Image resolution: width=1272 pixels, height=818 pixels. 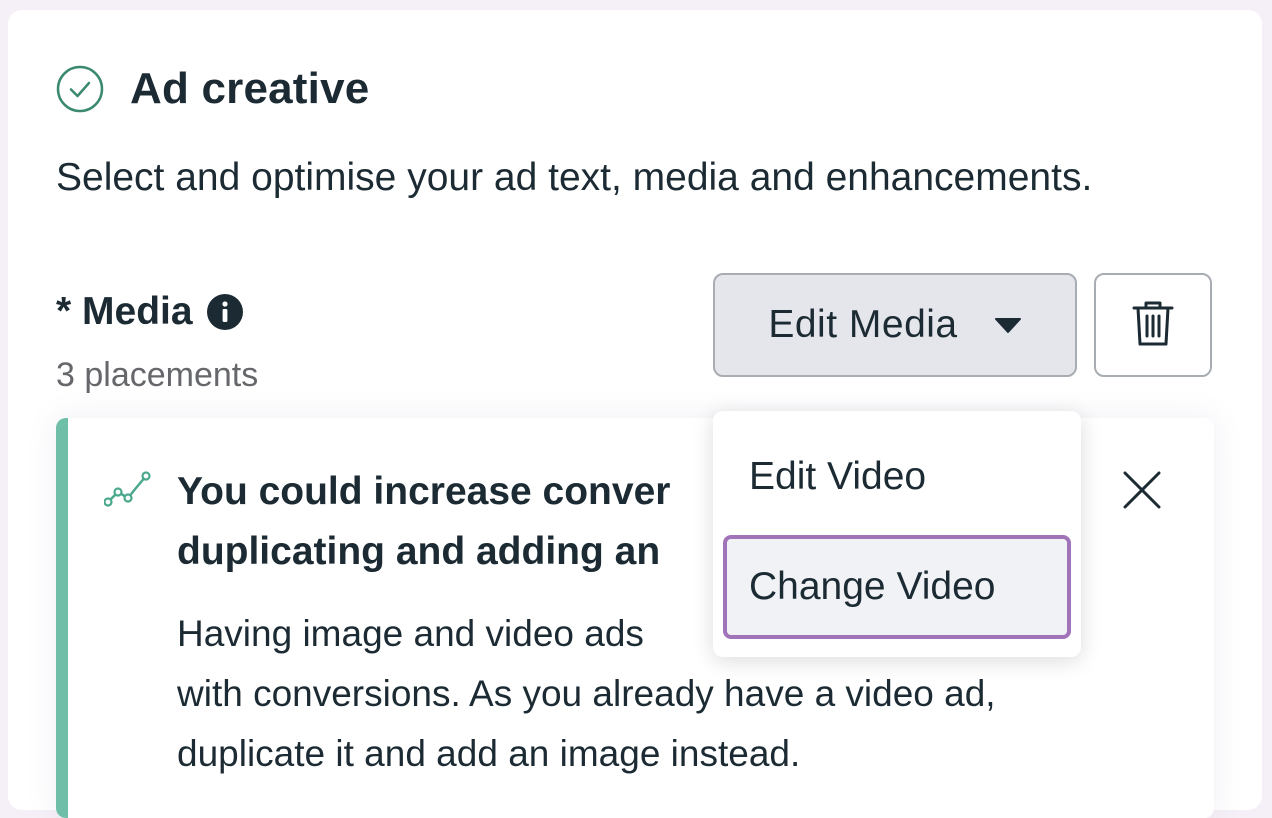 I want to click on trash-icon, so click(x=1153, y=325).